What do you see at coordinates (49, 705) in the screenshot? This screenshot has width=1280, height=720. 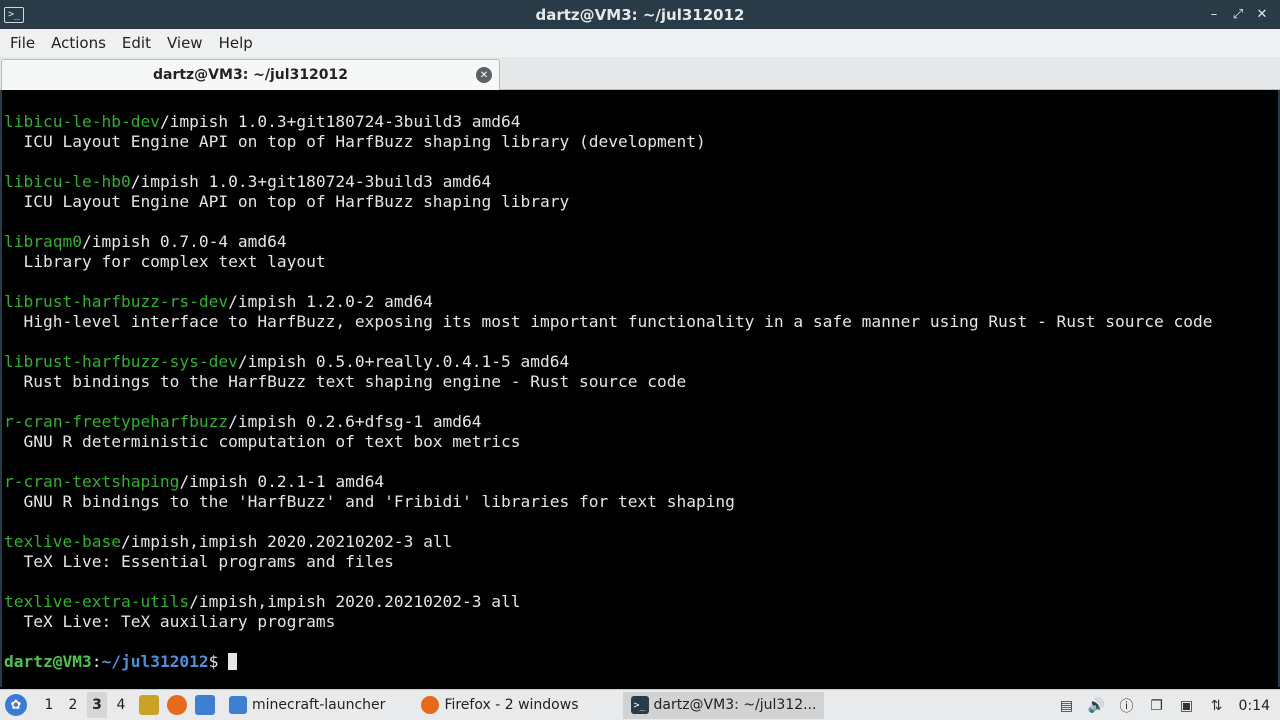 I see `workspace-1: 1` at bounding box center [49, 705].